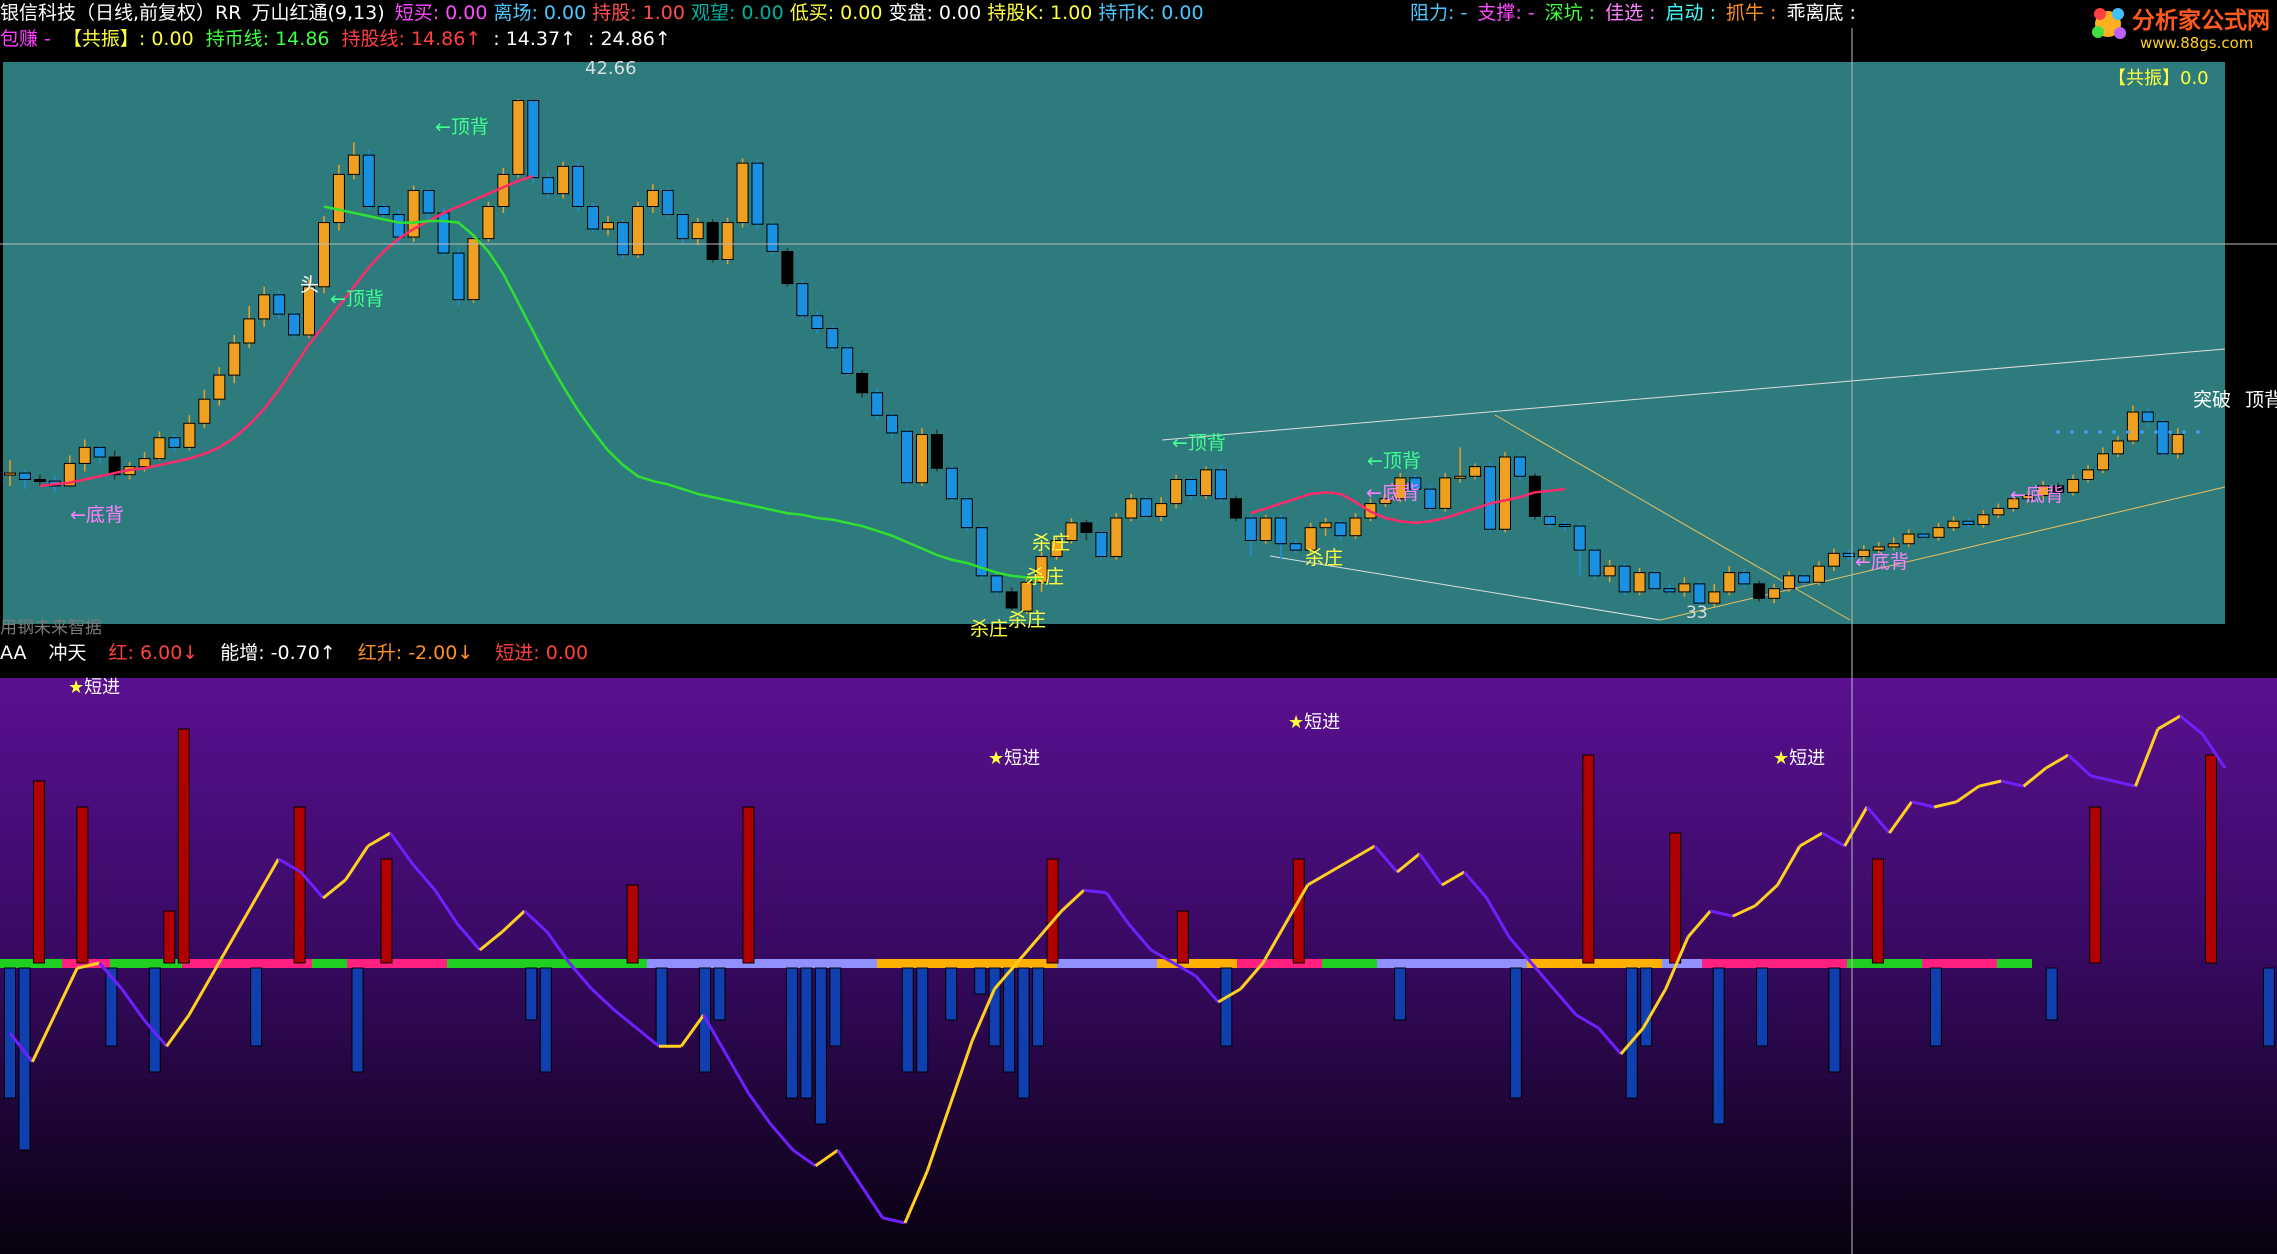 The image size is (2277, 1254). Describe the element at coordinates (1570, 13) in the screenshot. I see `signal-legend-2: 深坑 :` at that location.